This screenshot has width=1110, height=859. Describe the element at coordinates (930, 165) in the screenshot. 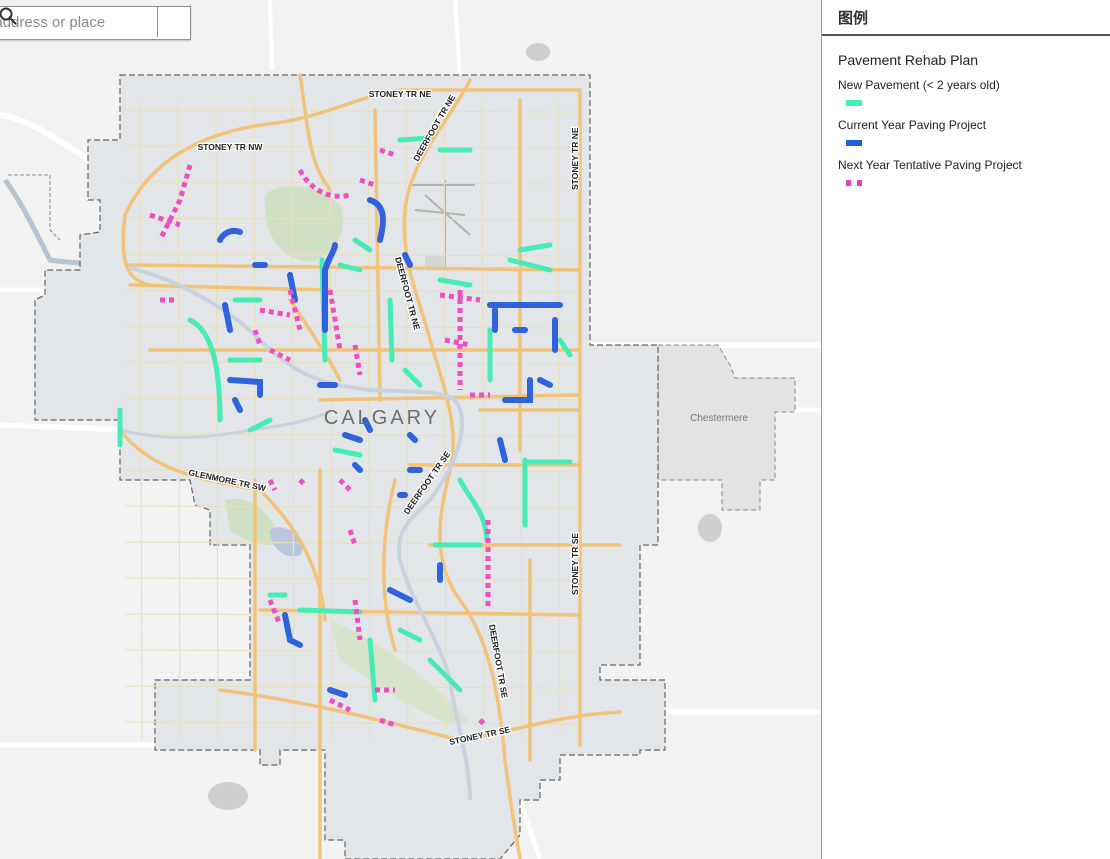

I see `legend-item-label: Next Year Tentative Paving Project` at that location.